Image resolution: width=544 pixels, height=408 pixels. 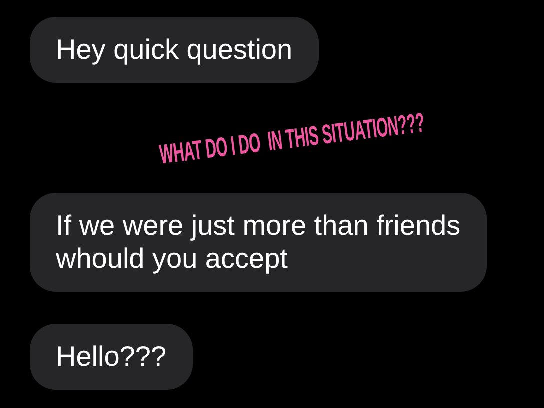 What do you see at coordinates (174, 50) in the screenshot?
I see `message-bubble: Hey quick question` at bounding box center [174, 50].